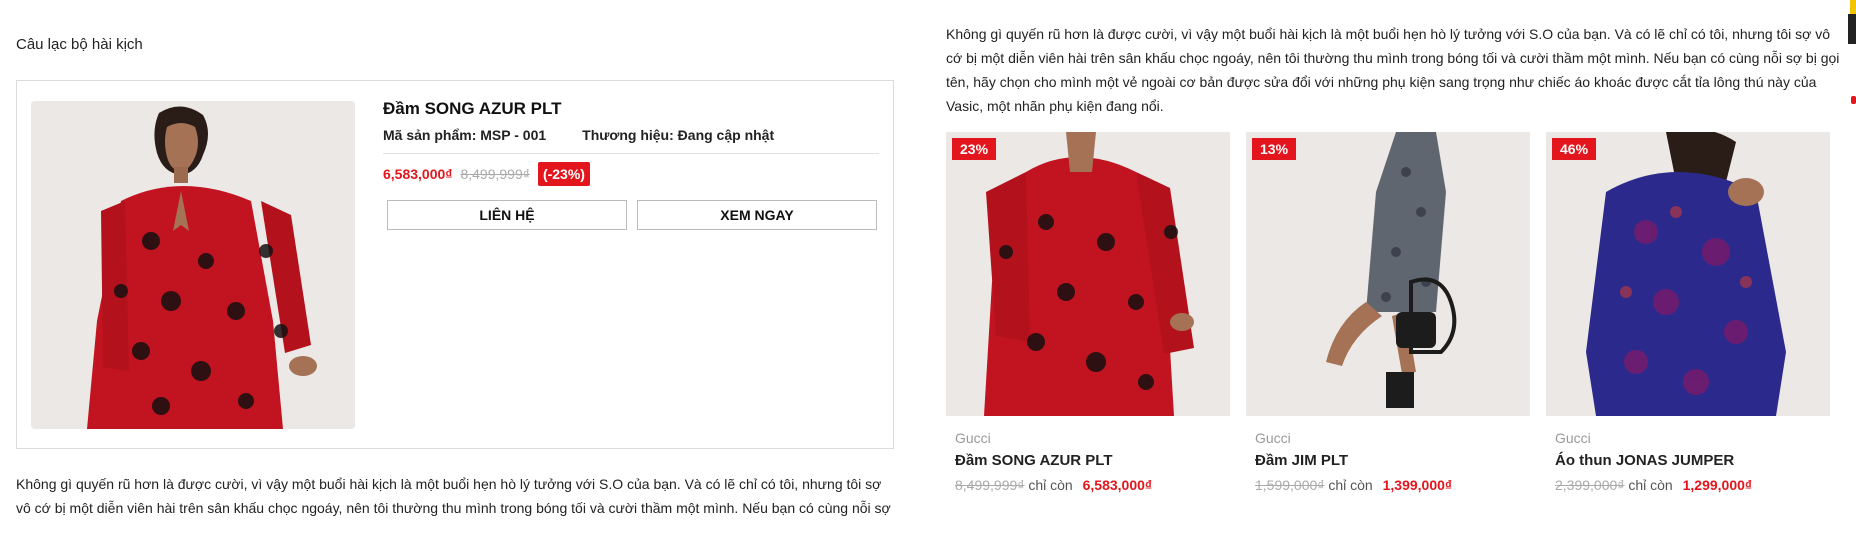 This screenshot has width=1856, height=536. Describe the element at coordinates (1590, 485) in the screenshot. I see `original-price: 2,399,000₫` at that location.